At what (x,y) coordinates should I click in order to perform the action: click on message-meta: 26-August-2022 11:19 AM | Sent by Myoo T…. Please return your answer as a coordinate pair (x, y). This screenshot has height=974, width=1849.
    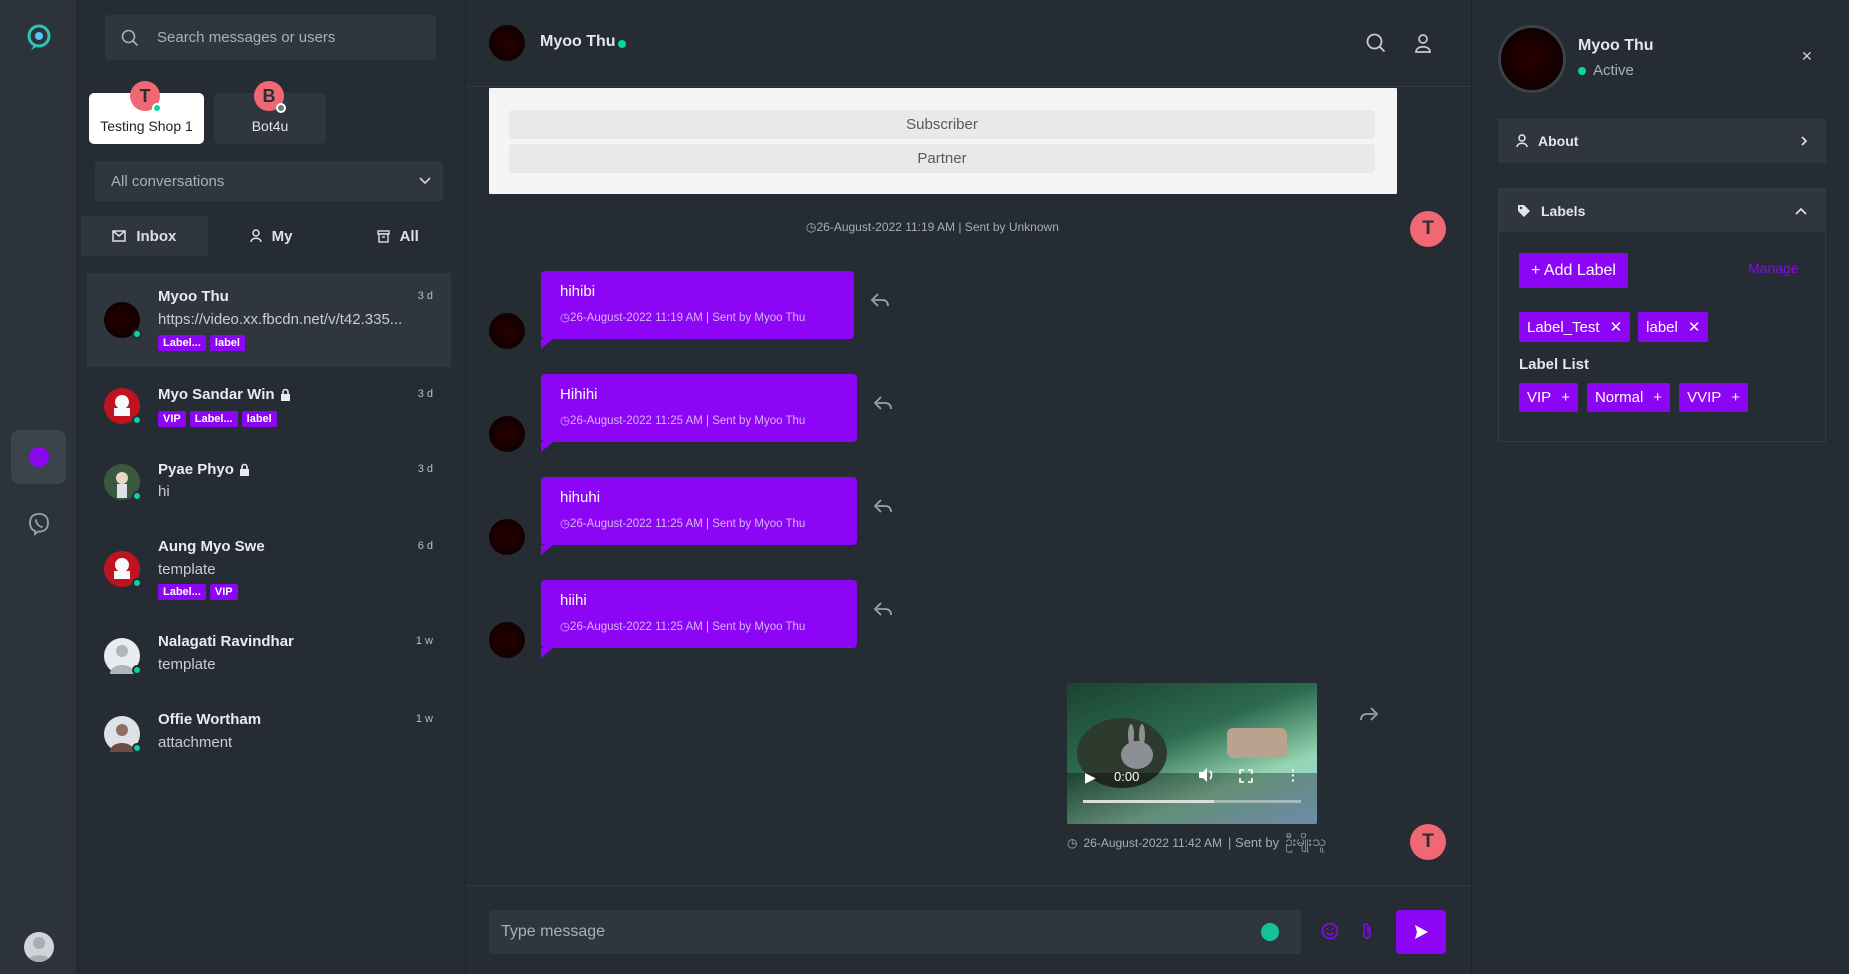
    Looking at the image, I should click on (688, 318).